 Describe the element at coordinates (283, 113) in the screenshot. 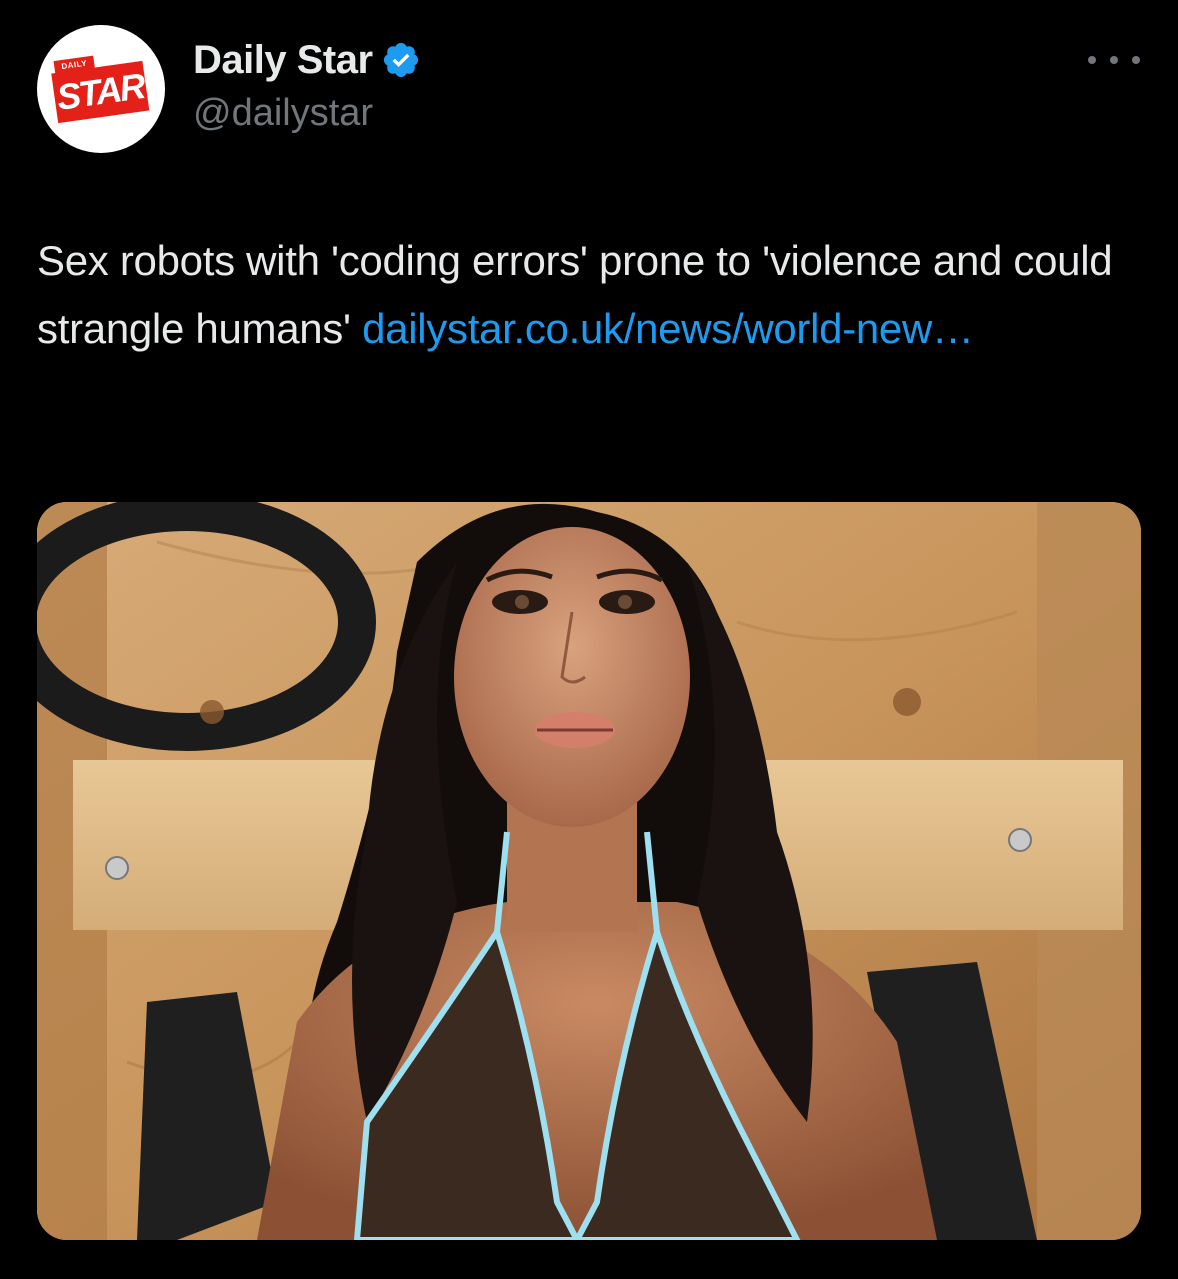

I see `author-handle: @dailystar` at that location.